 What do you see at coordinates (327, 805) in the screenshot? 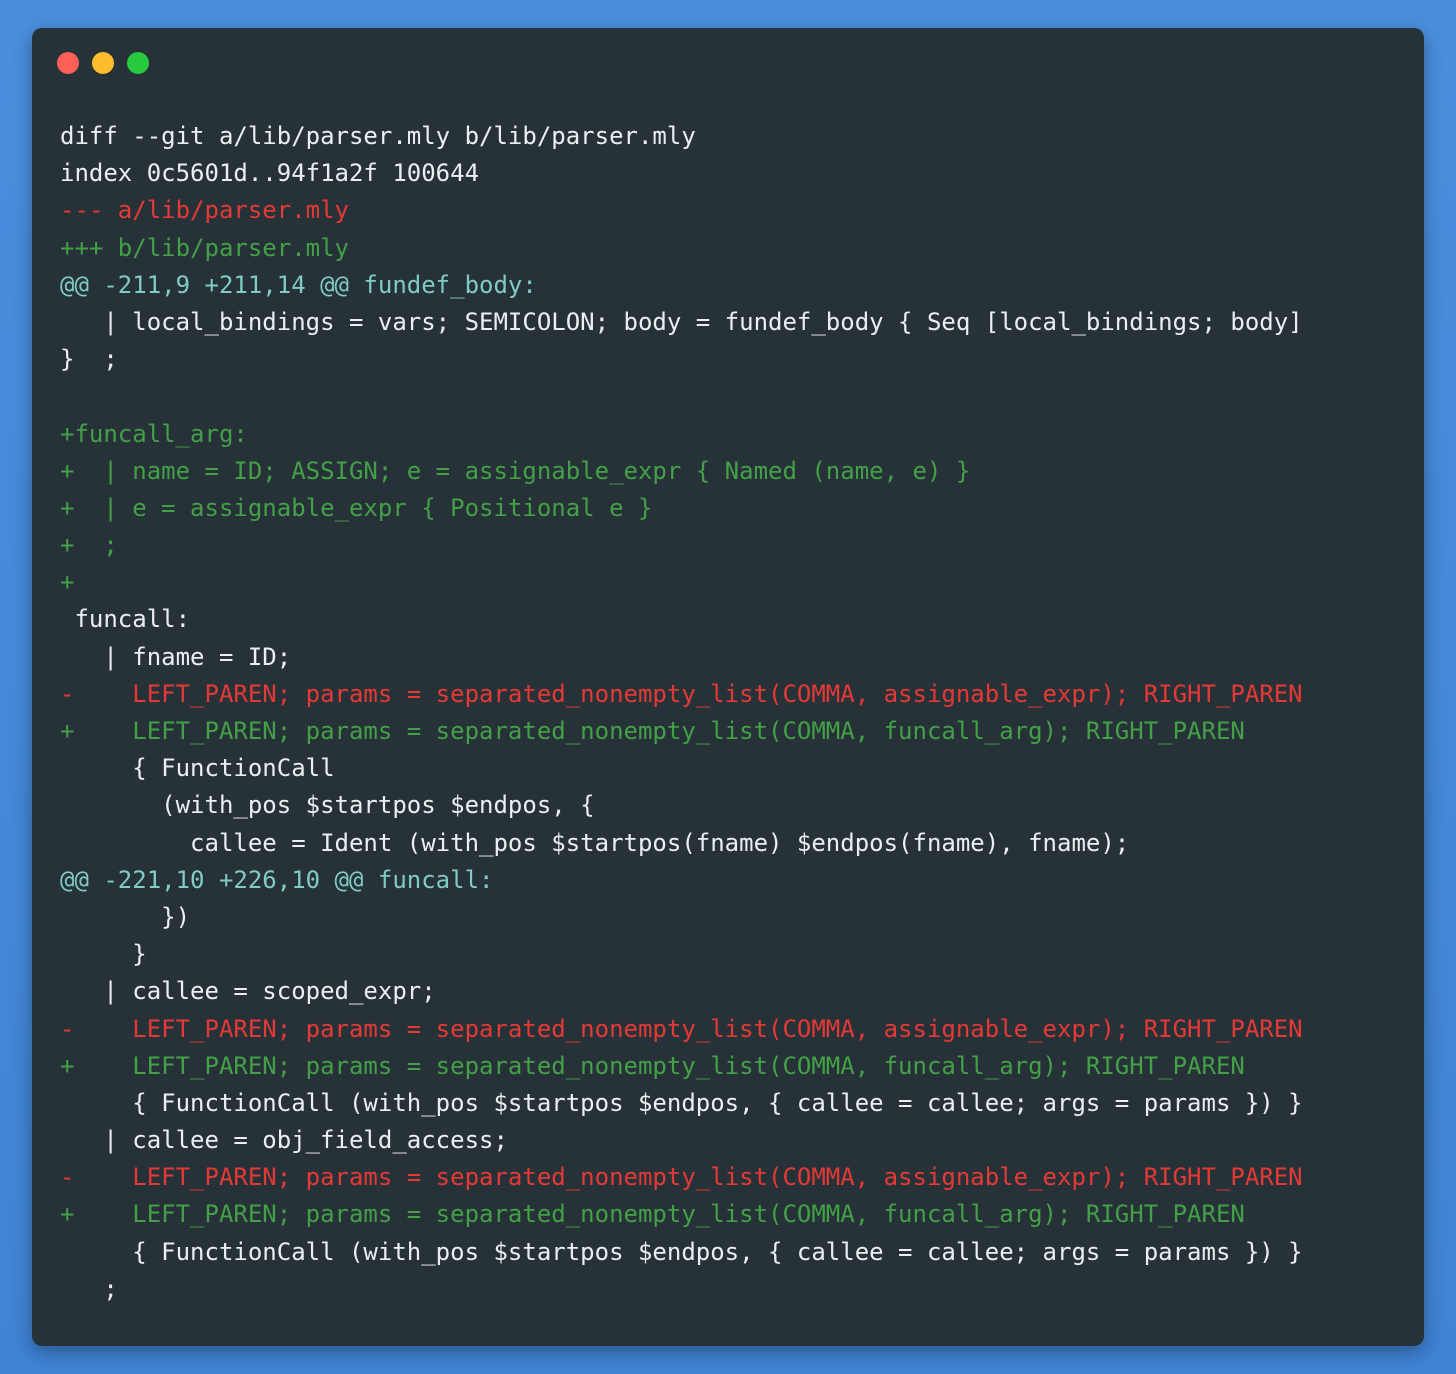
I see `context-line: (with_pos $startpos $endpos, {` at bounding box center [327, 805].